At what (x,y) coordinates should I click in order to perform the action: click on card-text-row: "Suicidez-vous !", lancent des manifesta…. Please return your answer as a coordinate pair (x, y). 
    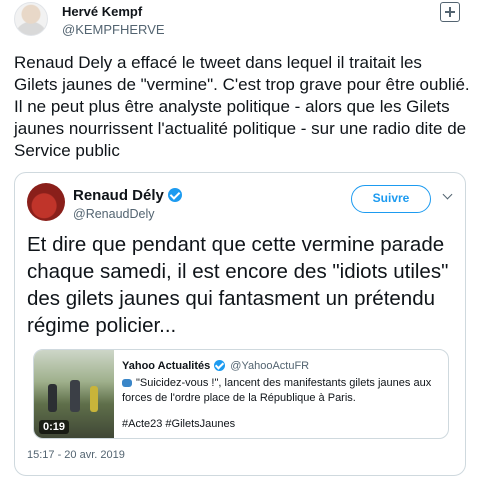
    Looking at the image, I should click on (282, 391).